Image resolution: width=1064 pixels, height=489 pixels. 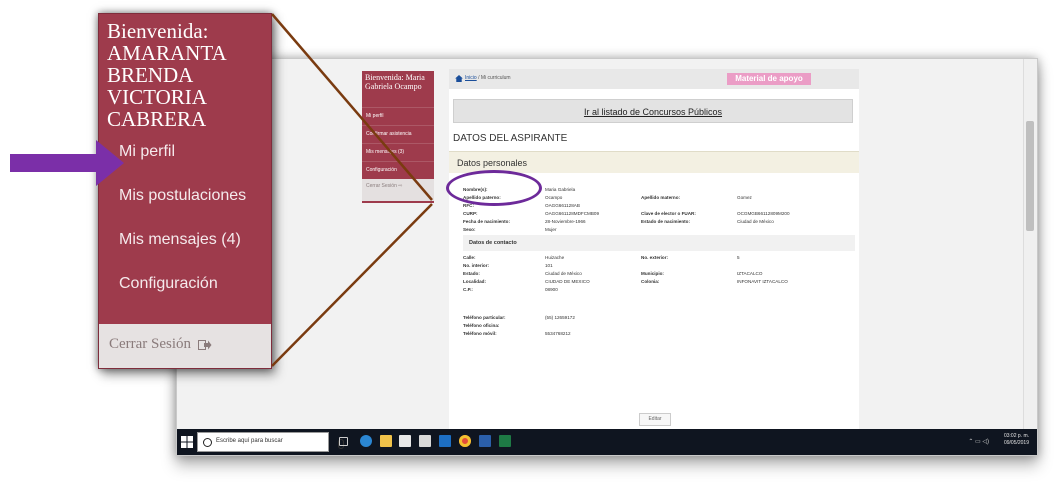 I want to click on mini-sidebar-item-mis-mensajes: Mis mensajes (3), so click(x=398, y=152).